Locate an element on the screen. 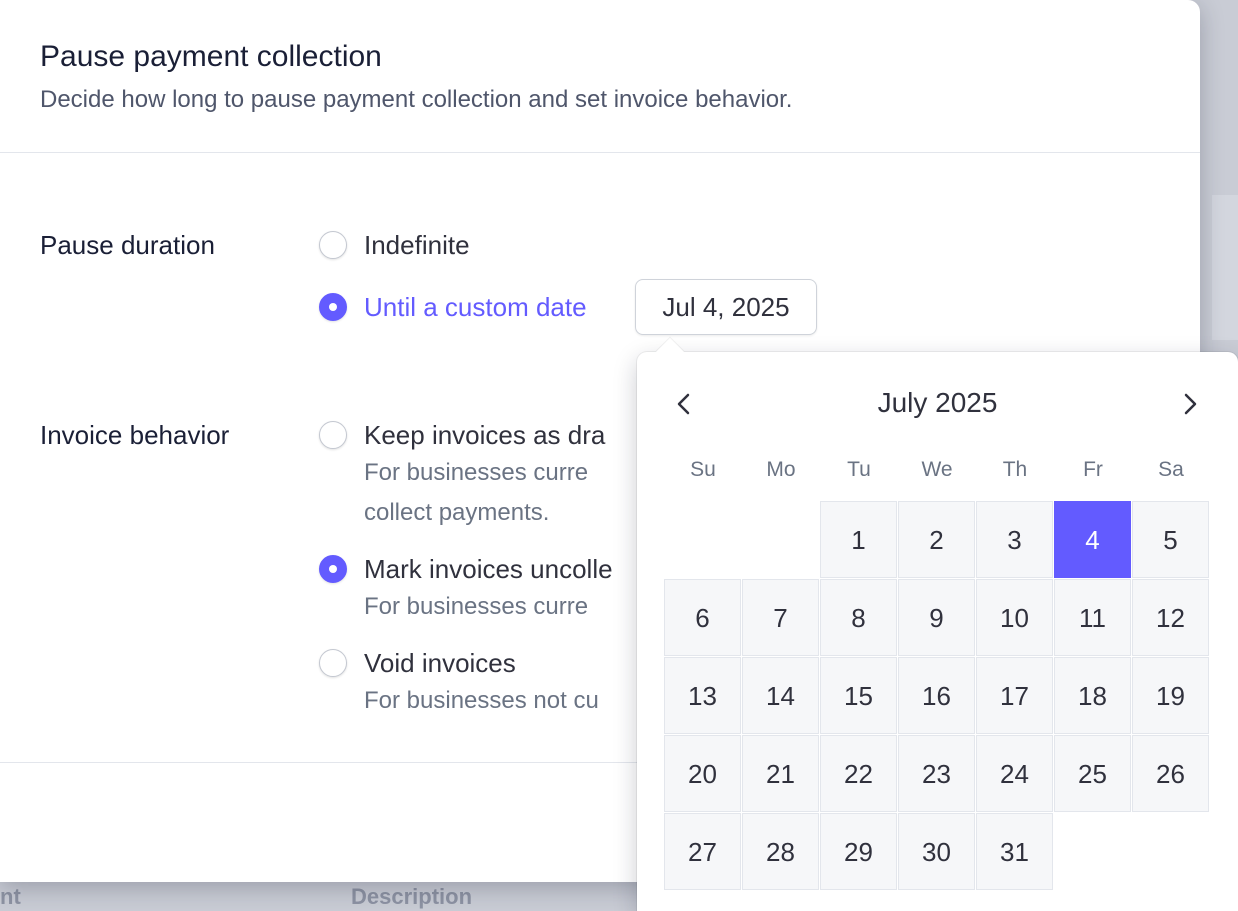  next-month-button is located at coordinates (1190, 404).